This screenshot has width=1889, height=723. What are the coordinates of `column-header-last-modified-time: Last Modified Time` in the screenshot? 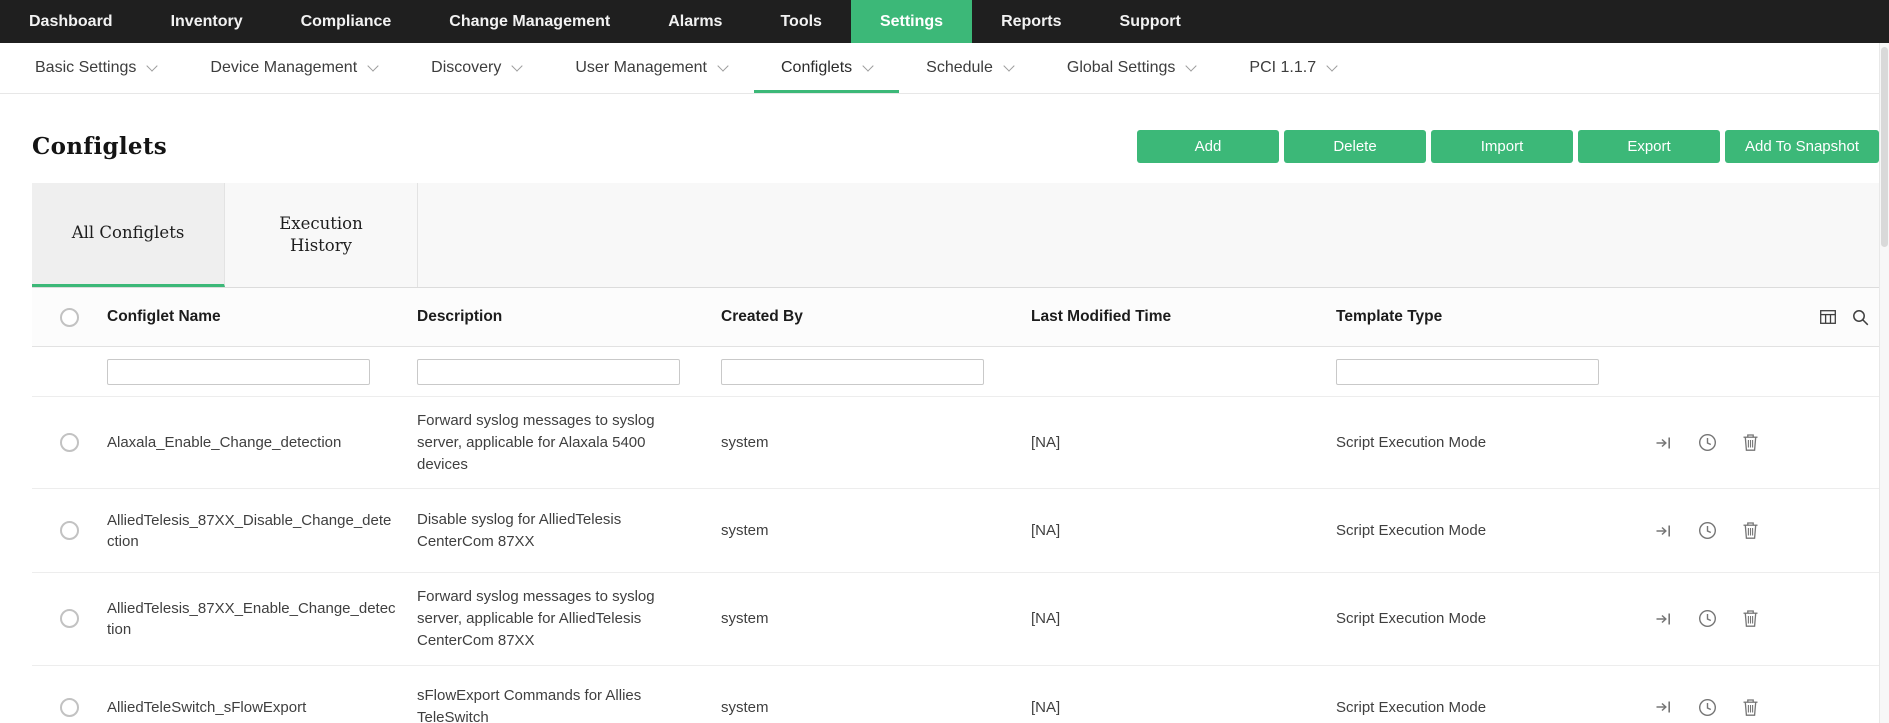 It's located at (1101, 316).